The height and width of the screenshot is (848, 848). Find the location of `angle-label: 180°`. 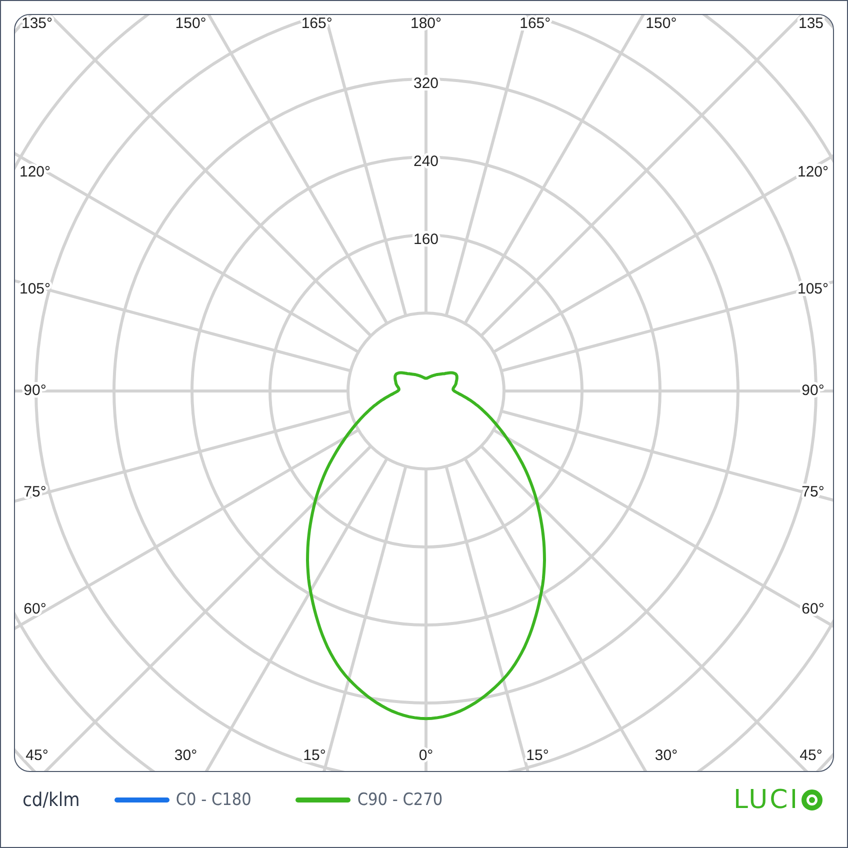

angle-label: 180° is located at coordinates (426, 23).